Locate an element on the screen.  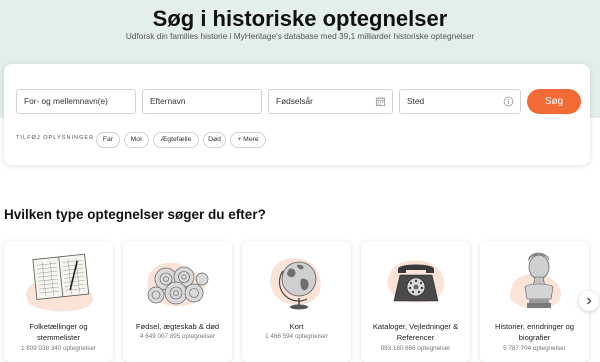
chip-father: Far is located at coordinates (108, 140).